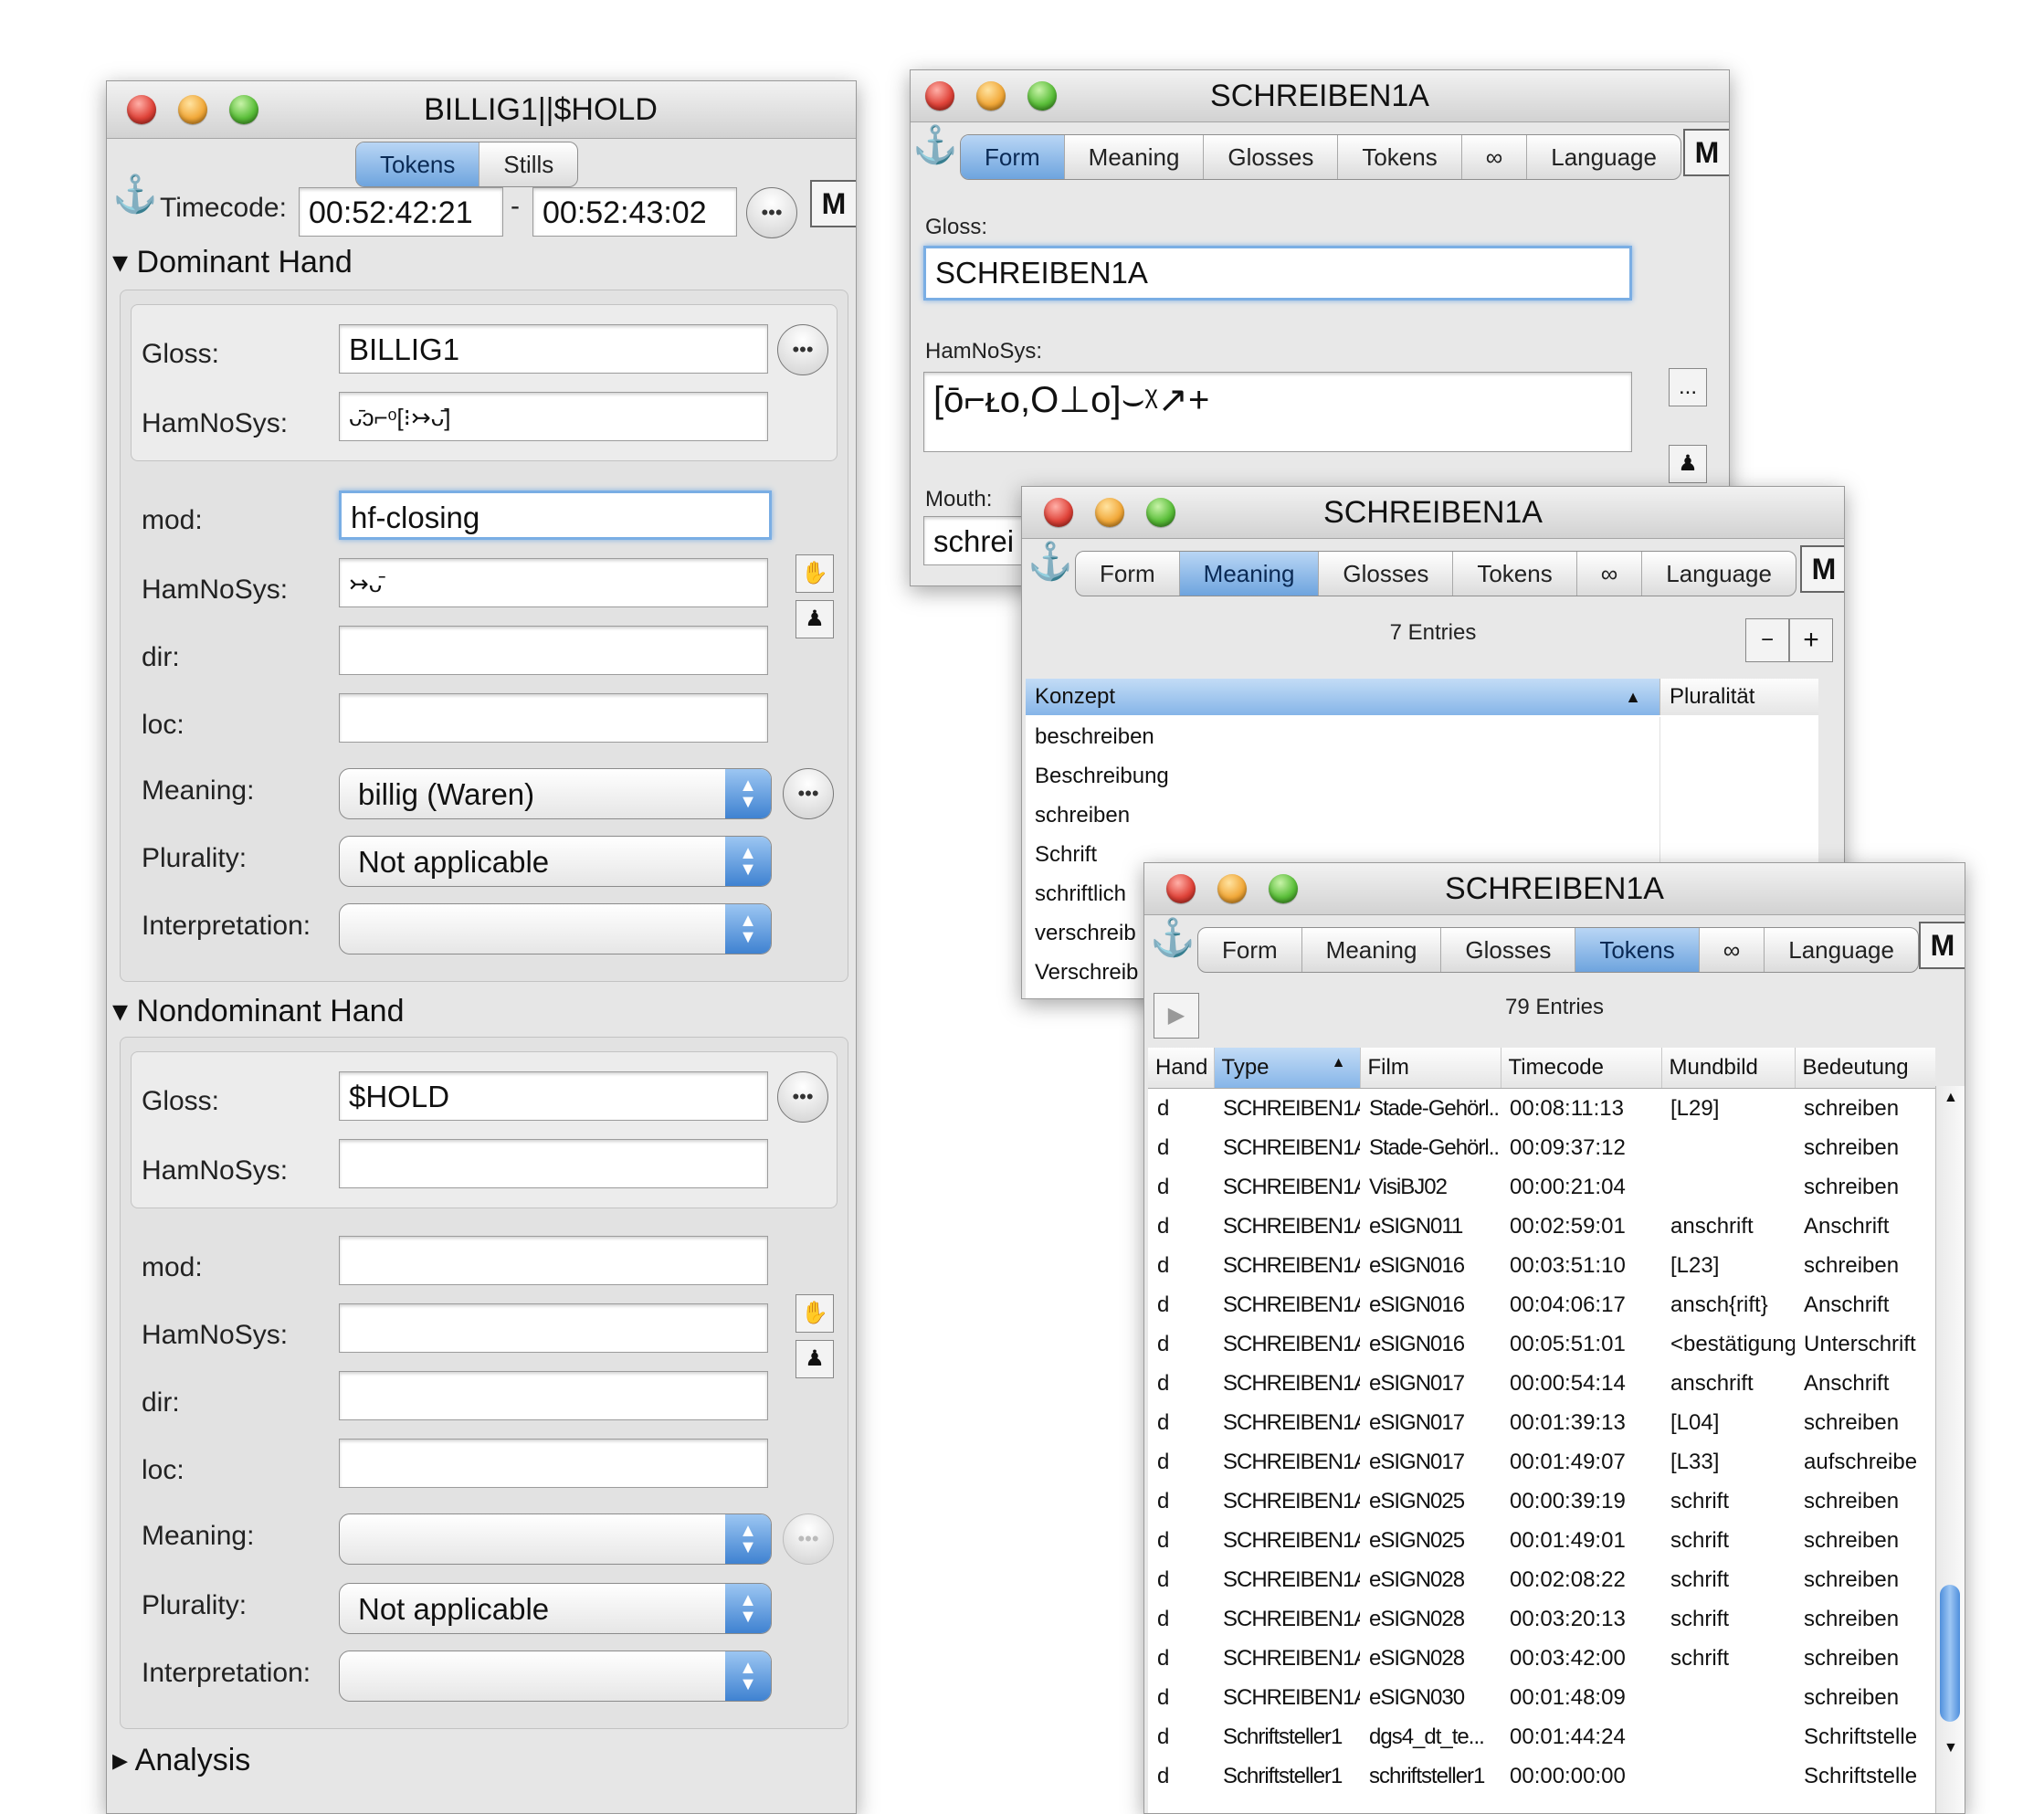  I want to click on hamnosys-field: [ō⌐ᴌo,O⊥o]⌣ᵡ↗+, so click(1277, 412).